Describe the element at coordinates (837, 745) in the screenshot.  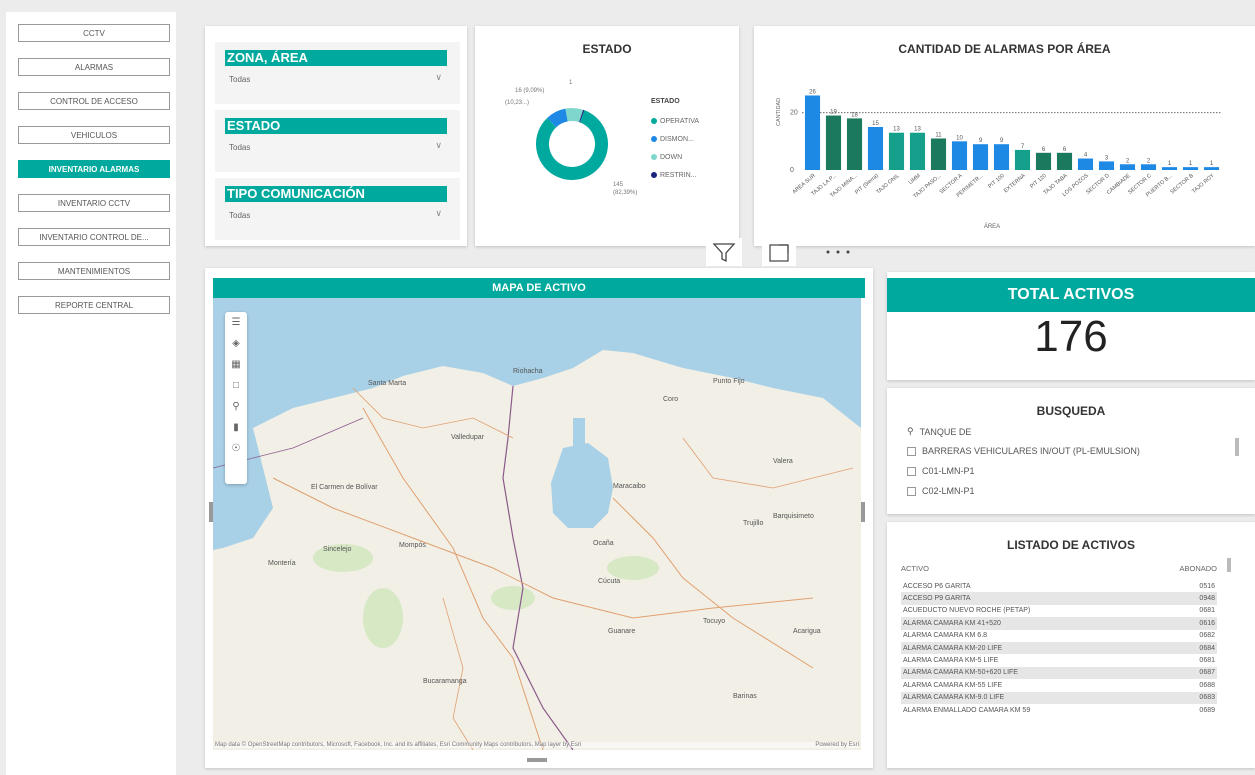
I see `powered-by-text: Powered by Esri` at that location.